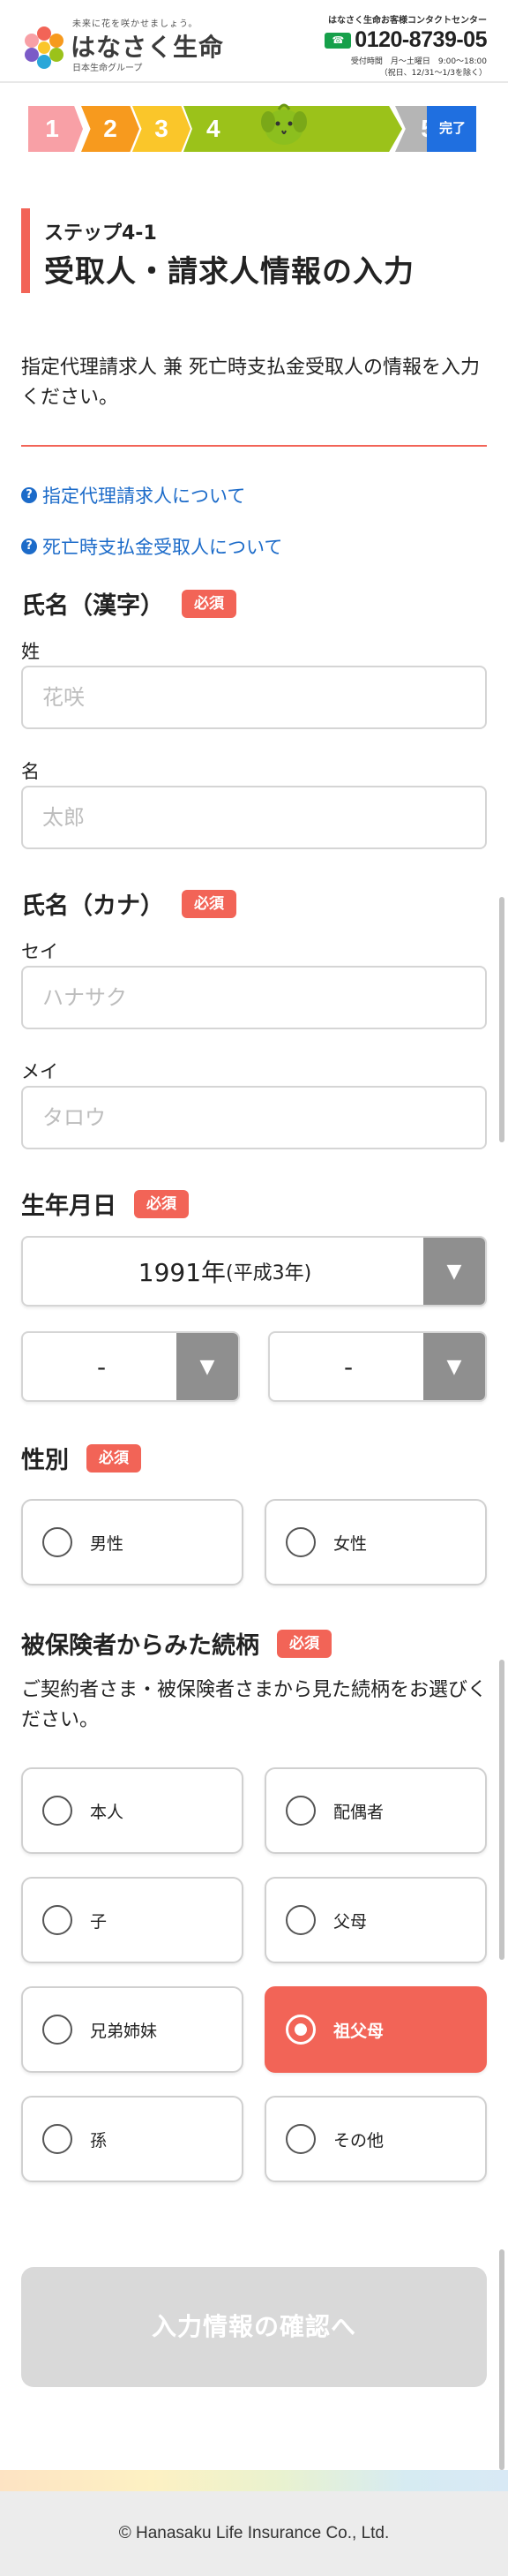 The image size is (508, 2576). Describe the element at coordinates (254, 446) in the screenshot. I see `section-divider` at that location.